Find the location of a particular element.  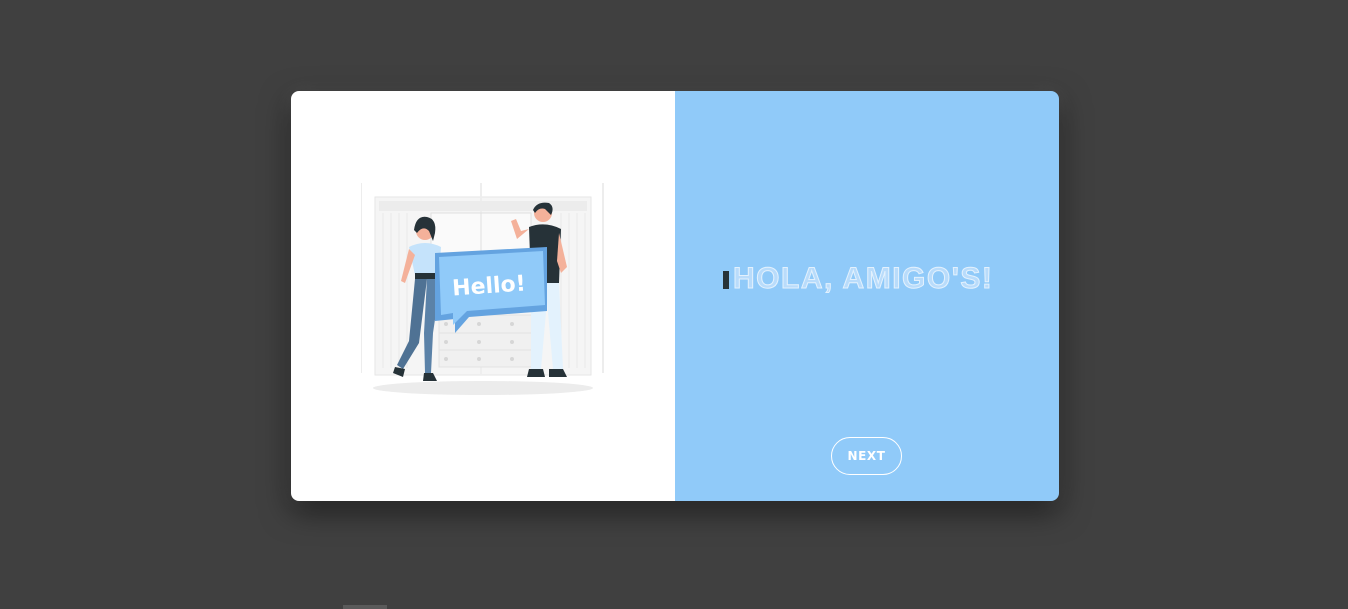

next-button: NEXT is located at coordinates (866, 456).